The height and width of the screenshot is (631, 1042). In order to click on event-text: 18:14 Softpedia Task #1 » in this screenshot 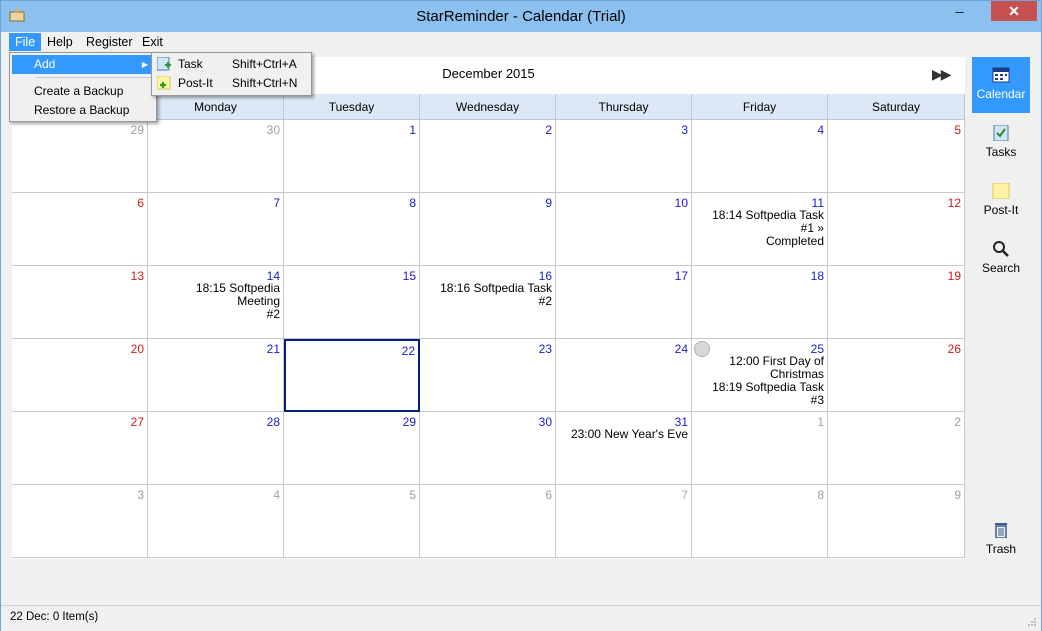, I will do `click(760, 222)`.